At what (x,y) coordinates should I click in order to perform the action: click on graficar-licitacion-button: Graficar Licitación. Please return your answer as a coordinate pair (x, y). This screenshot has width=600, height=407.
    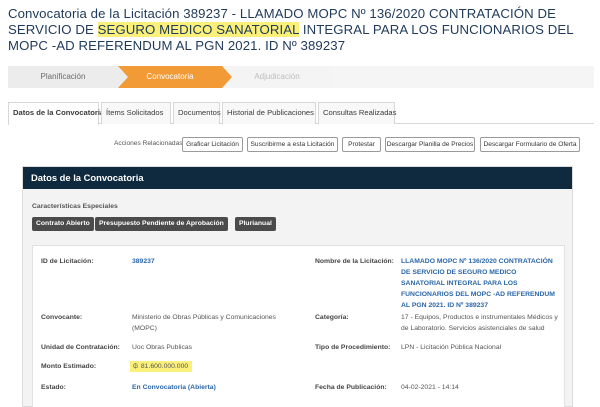
    Looking at the image, I should click on (212, 144).